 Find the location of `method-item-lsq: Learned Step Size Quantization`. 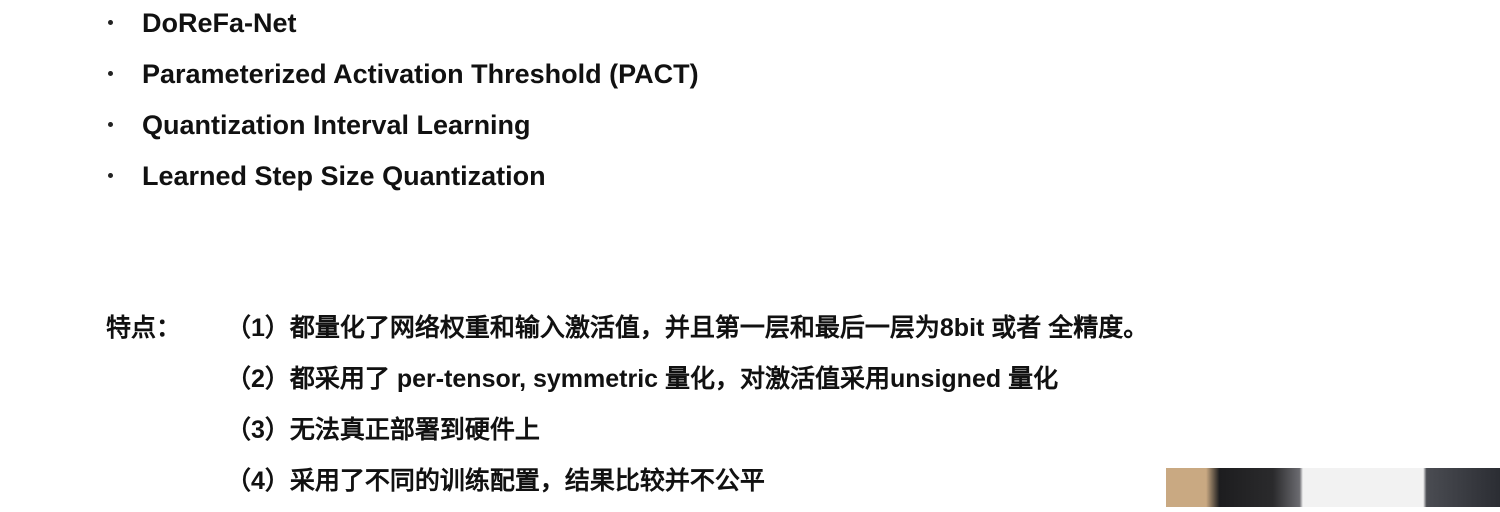

method-item-lsq: Learned Step Size Quantization is located at coordinates (401, 182).